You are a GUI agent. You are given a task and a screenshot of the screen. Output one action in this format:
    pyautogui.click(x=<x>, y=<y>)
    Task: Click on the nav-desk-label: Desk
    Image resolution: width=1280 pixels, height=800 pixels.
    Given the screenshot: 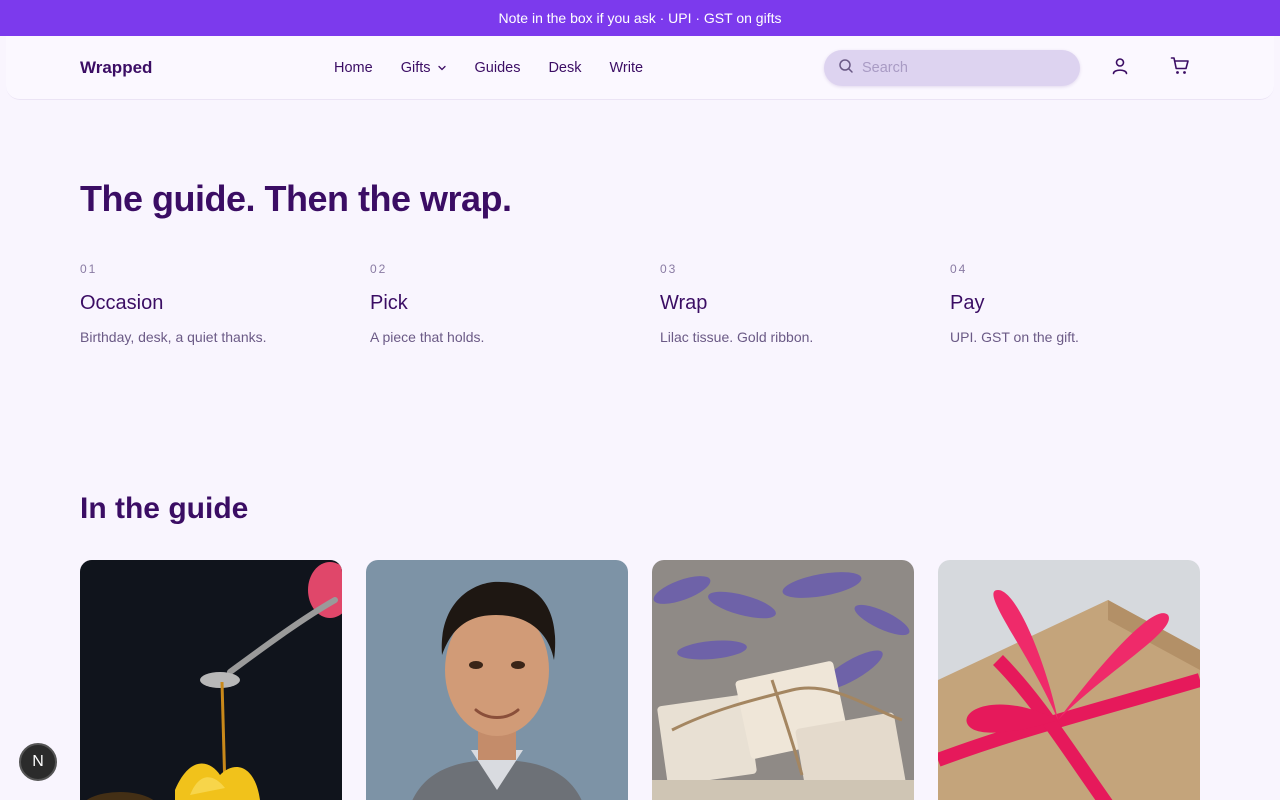 What is the action you would take?
    pyautogui.click(x=565, y=67)
    